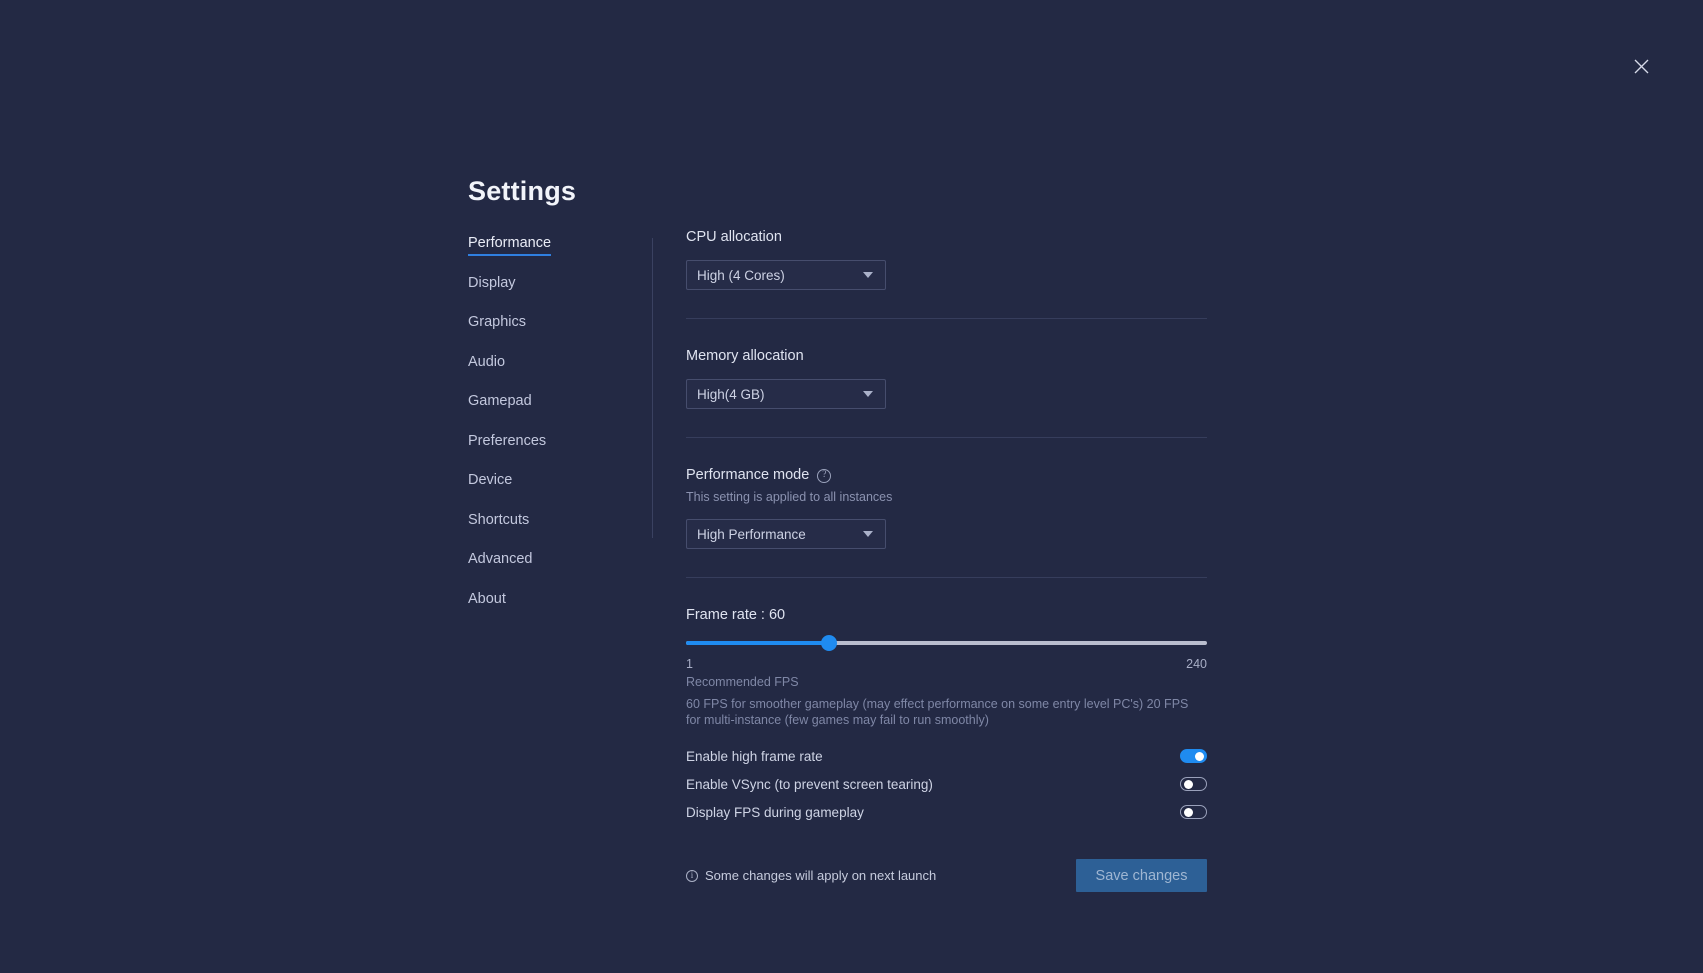 The height and width of the screenshot is (973, 1703). I want to click on toggle-label: Display FPS during gameplay, so click(775, 812).